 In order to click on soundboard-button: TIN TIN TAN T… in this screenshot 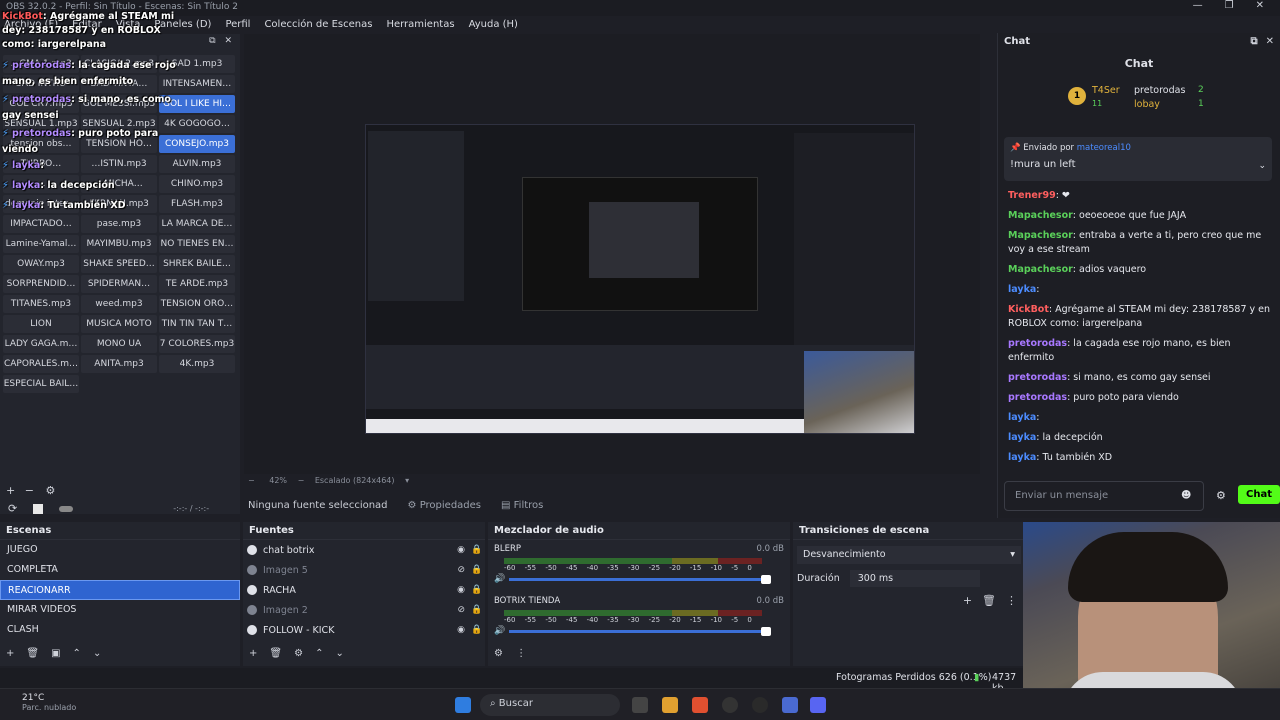, I will do `click(197, 324)`.